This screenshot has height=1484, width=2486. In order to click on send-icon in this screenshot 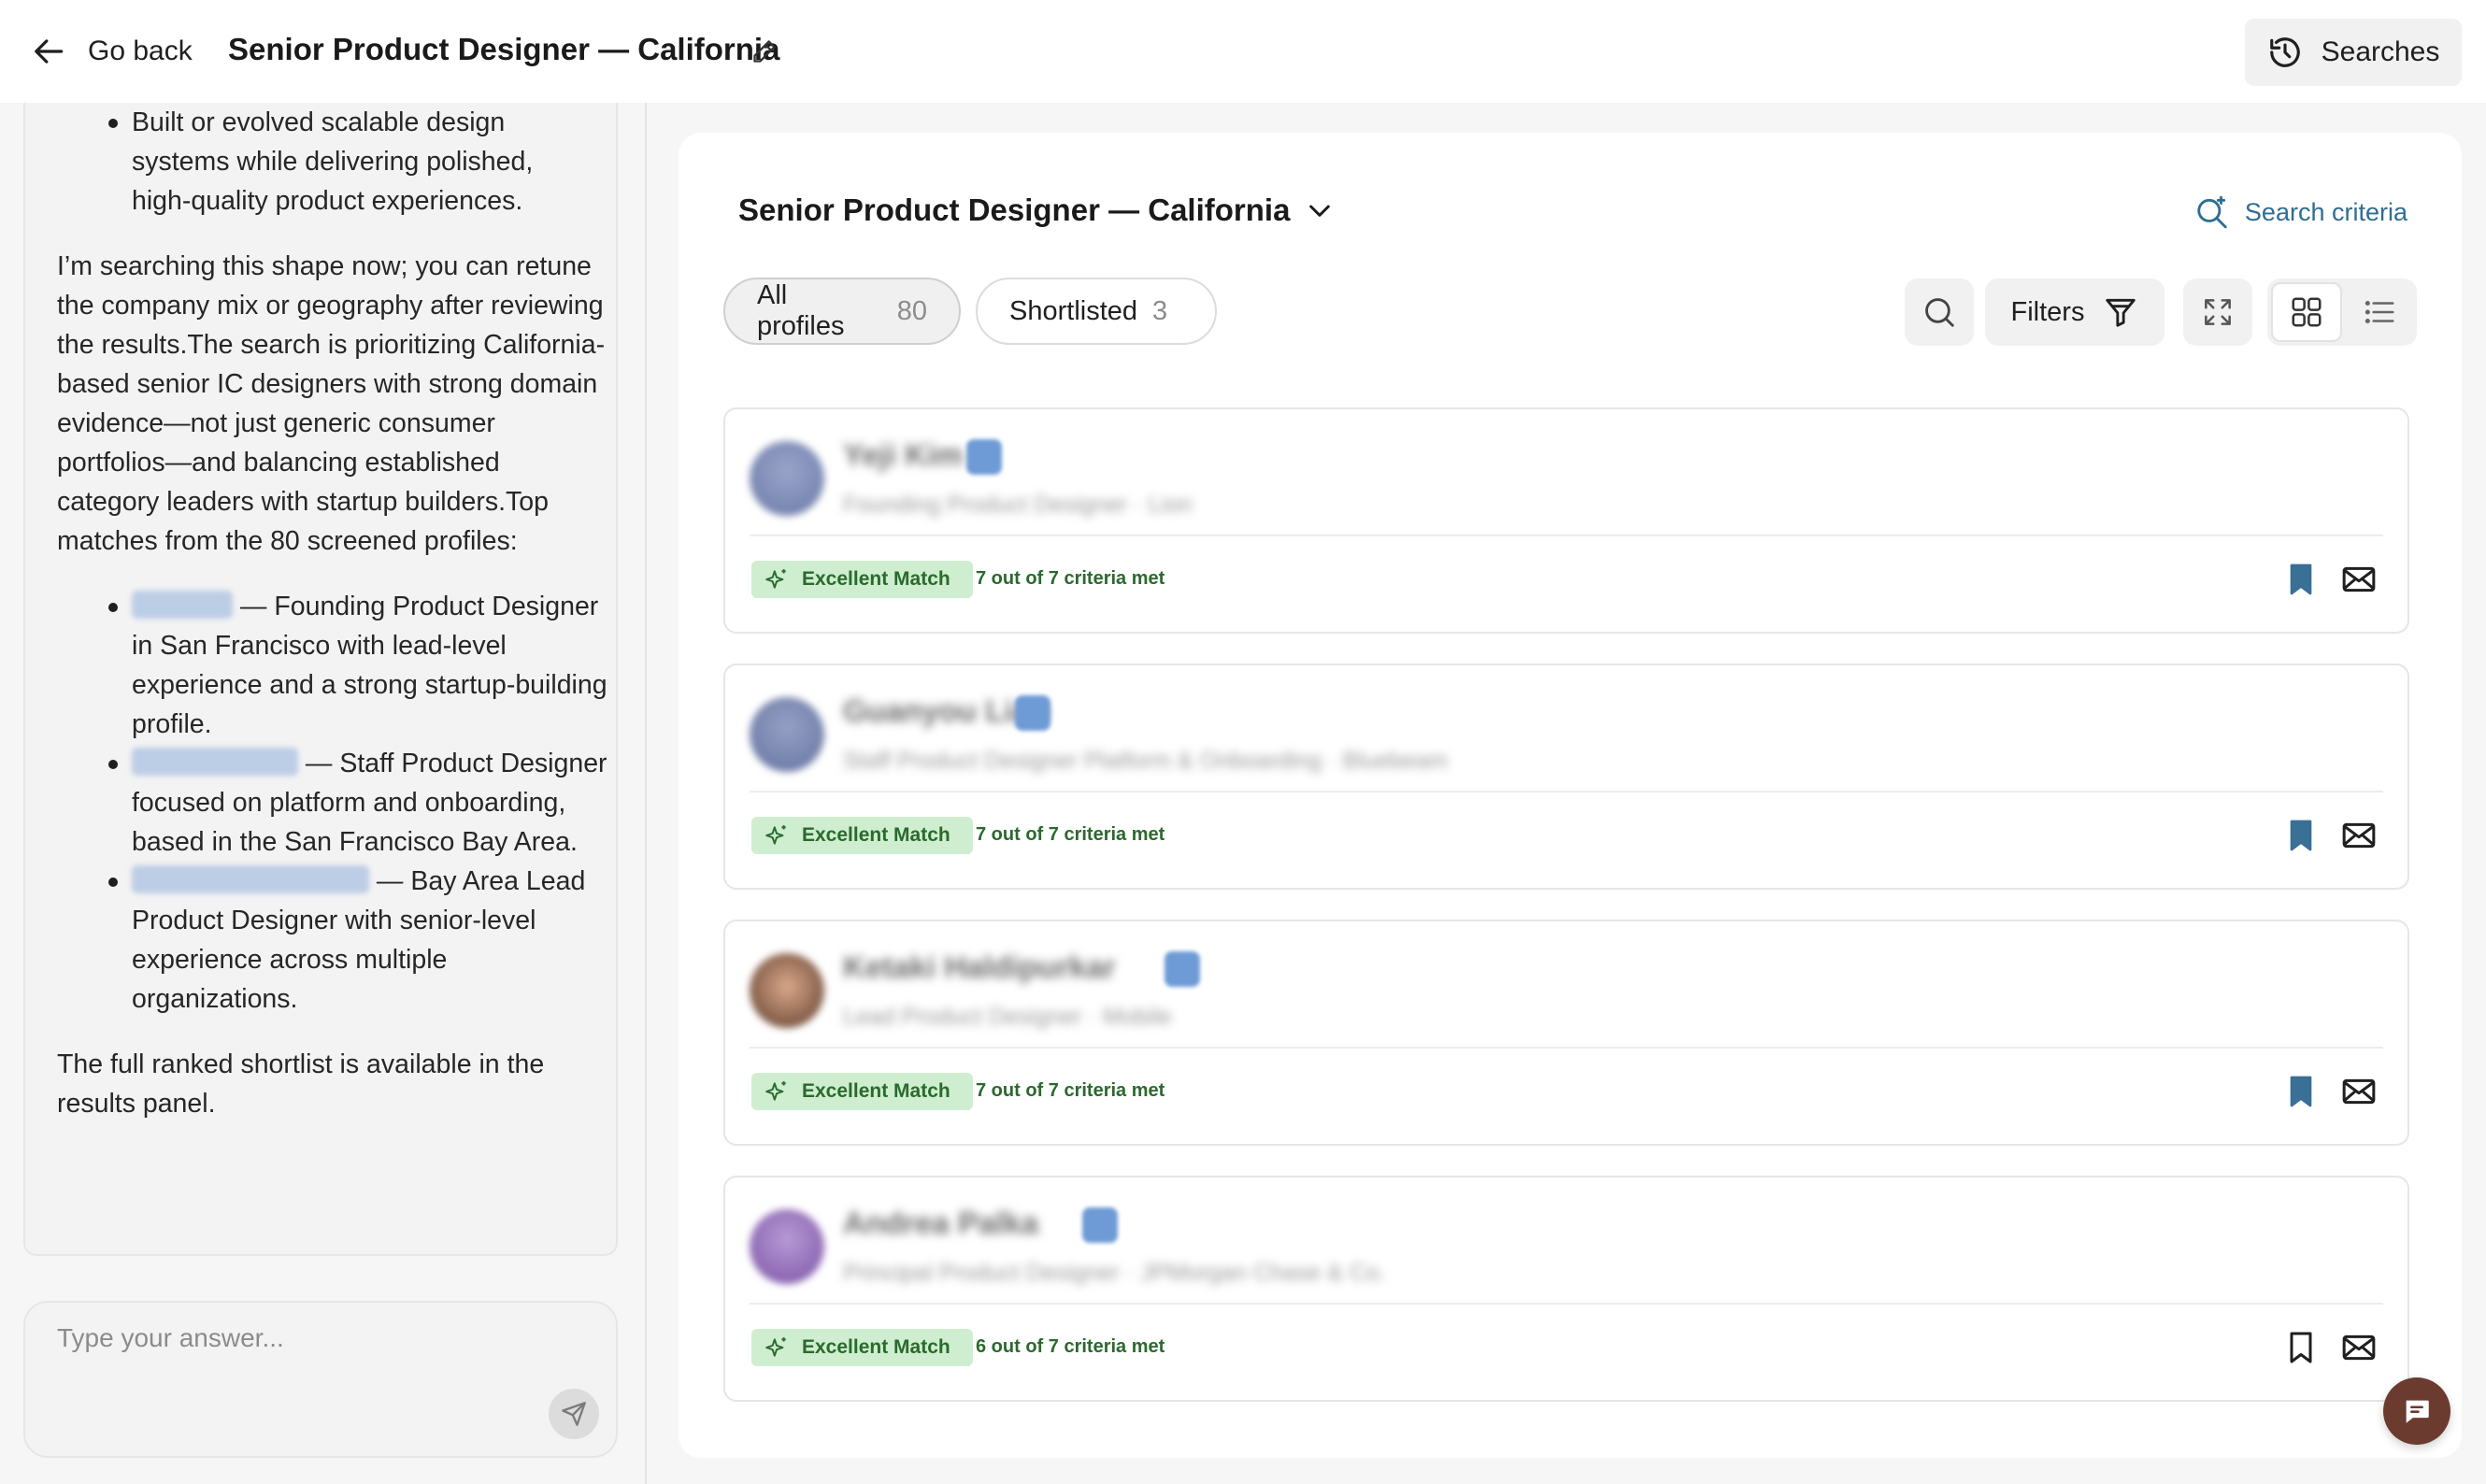, I will do `click(574, 1414)`.